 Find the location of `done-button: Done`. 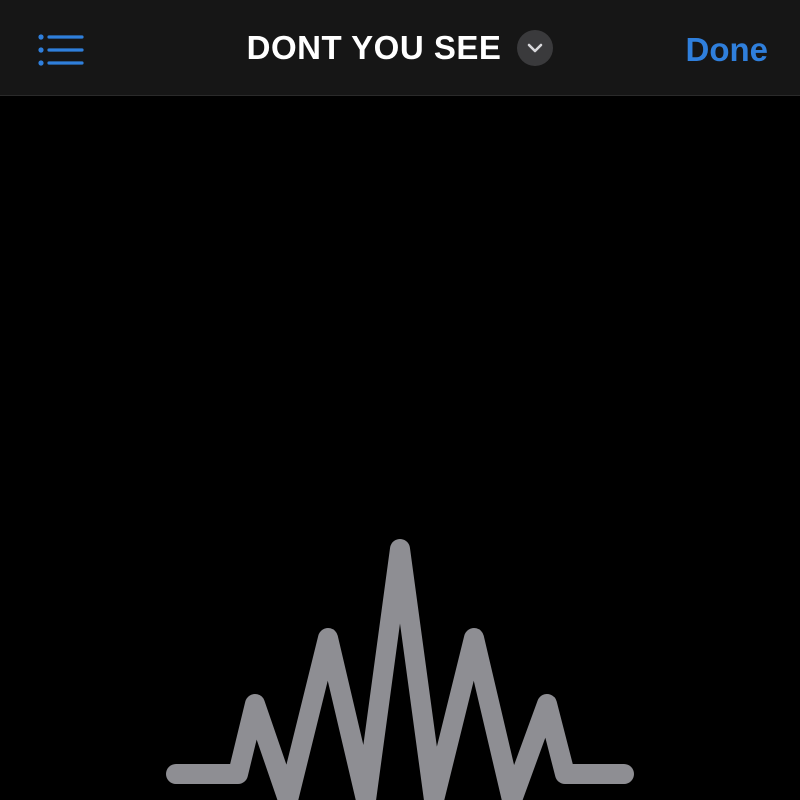

done-button: Done is located at coordinates (727, 50).